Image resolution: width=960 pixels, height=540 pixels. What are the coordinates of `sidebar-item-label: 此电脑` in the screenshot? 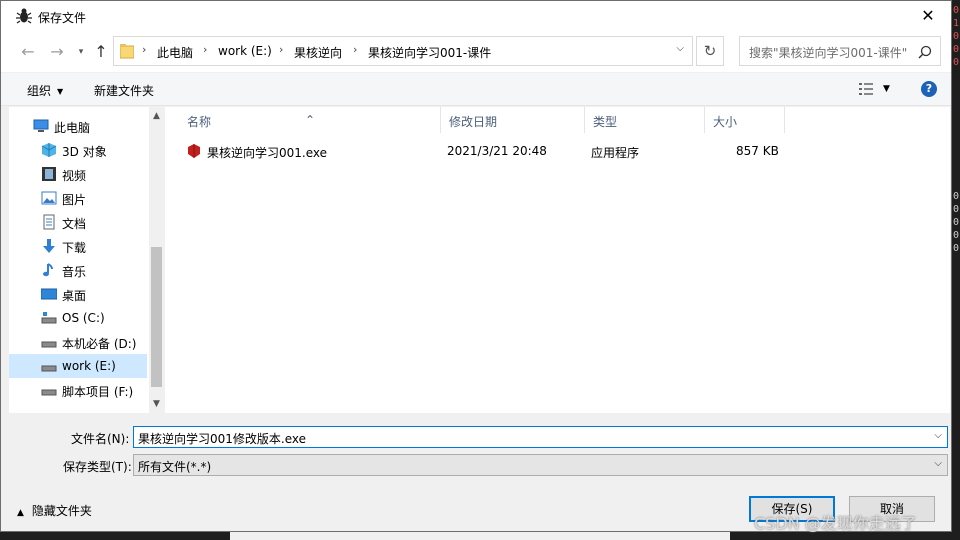 It's located at (72, 128).